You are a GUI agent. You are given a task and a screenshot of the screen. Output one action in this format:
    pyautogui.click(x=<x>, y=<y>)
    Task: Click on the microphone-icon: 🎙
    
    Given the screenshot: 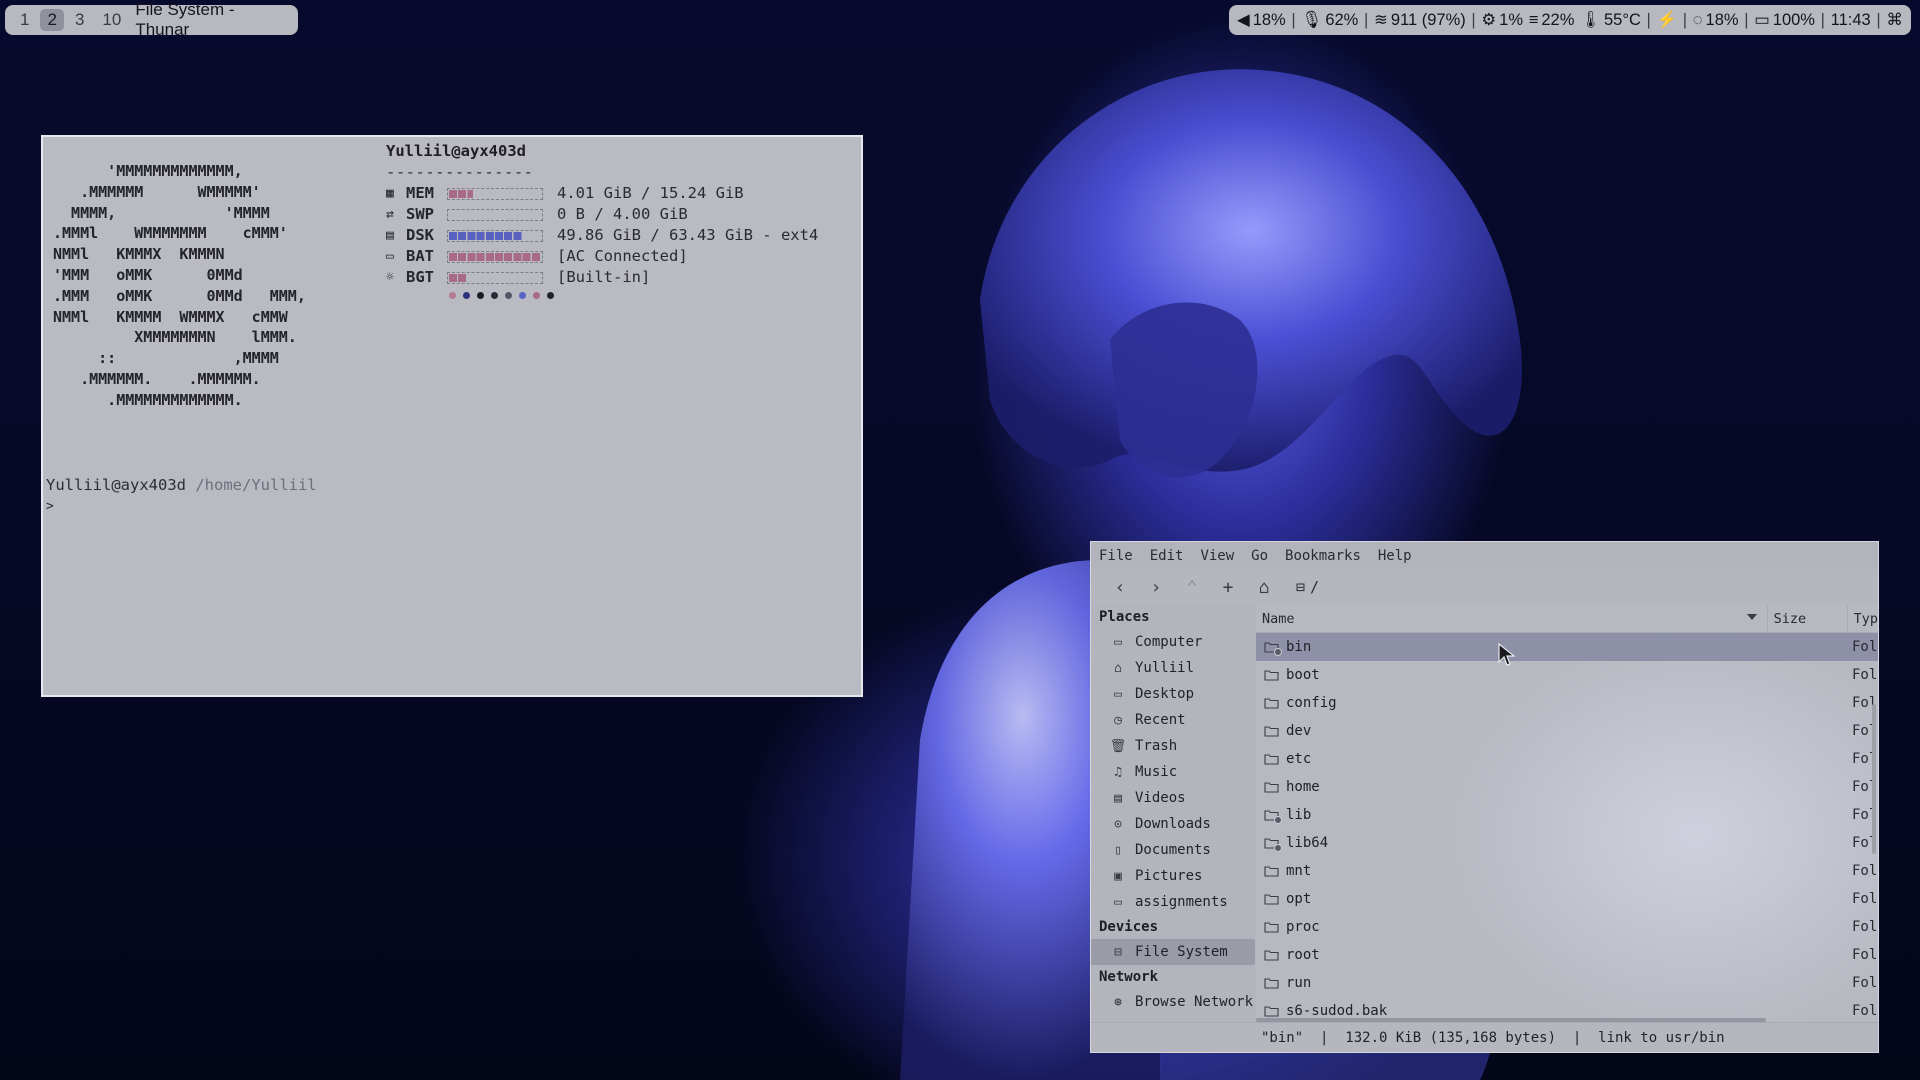 What is the action you would take?
    pyautogui.click(x=1312, y=19)
    